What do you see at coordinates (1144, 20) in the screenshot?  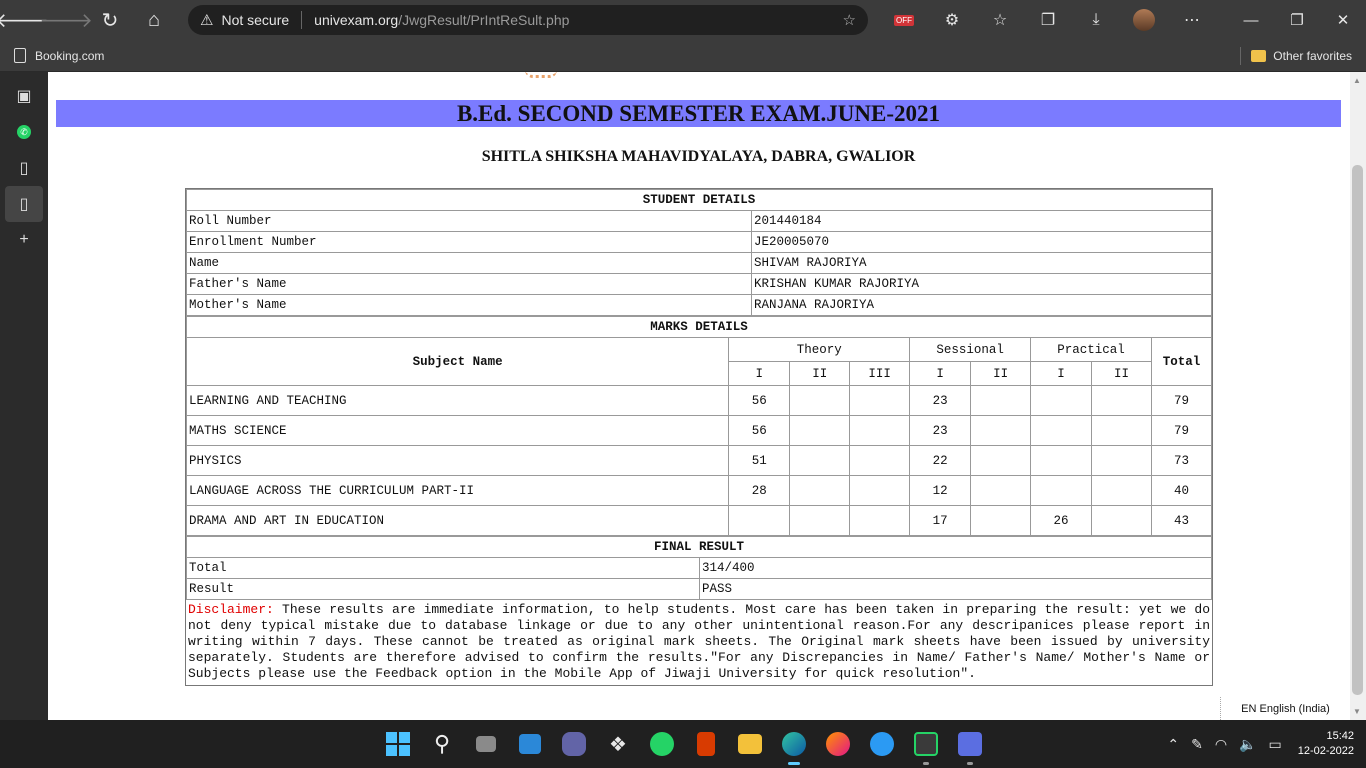 I see `profile-avatar` at bounding box center [1144, 20].